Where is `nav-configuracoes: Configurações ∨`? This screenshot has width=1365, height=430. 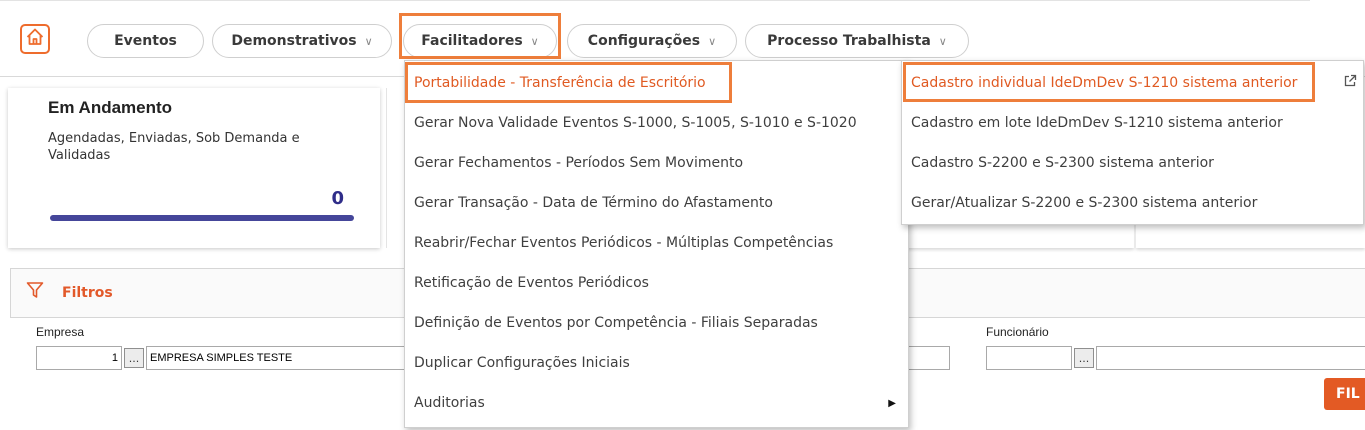 nav-configuracoes: Configurações ∨ is located at coordinates (652, 41).